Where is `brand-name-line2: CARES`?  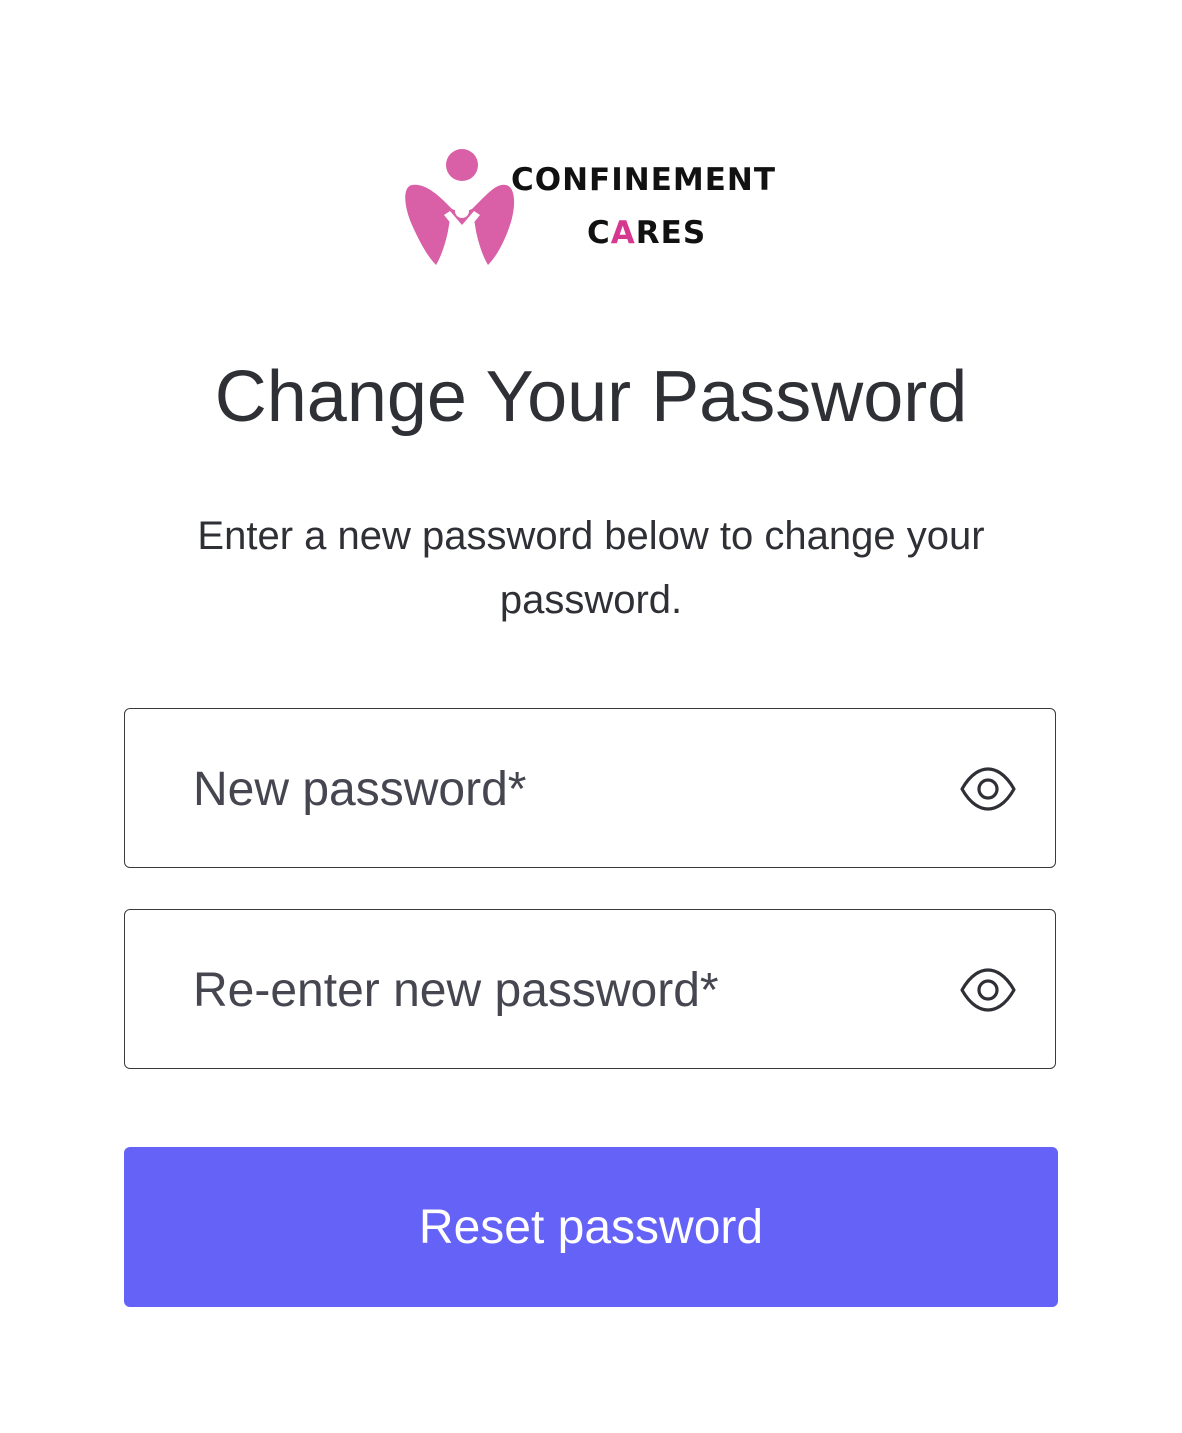
brand-name-line2: CARES is located at coordinates (646, 233).